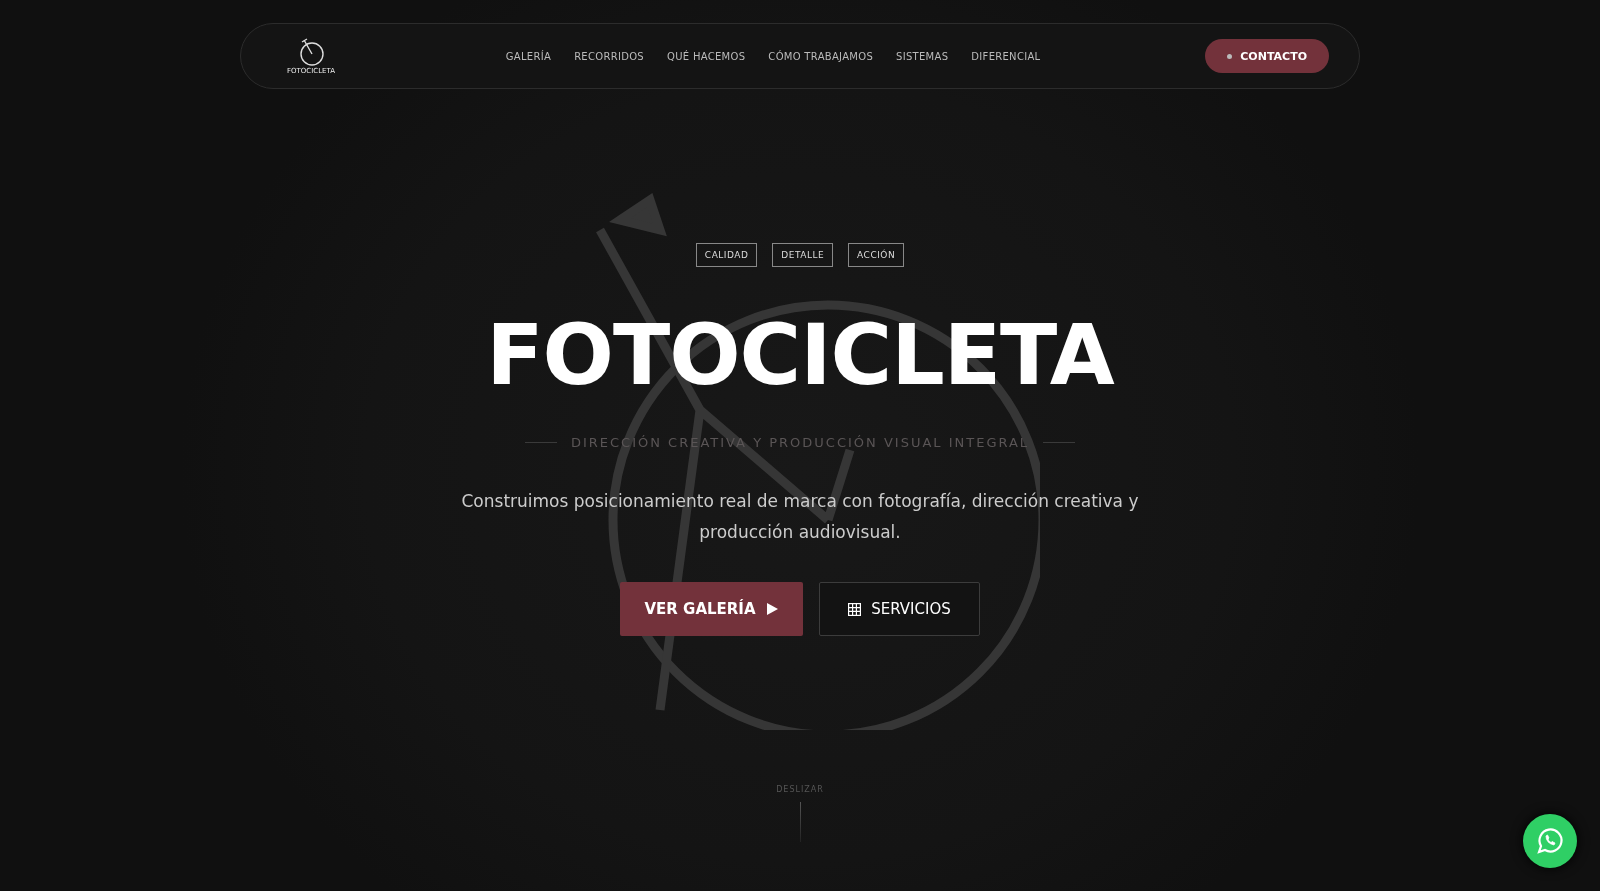 The height and width of the screenshot is (891, 1600). I want to click on chat-phone-icon, so click(1550, 841).